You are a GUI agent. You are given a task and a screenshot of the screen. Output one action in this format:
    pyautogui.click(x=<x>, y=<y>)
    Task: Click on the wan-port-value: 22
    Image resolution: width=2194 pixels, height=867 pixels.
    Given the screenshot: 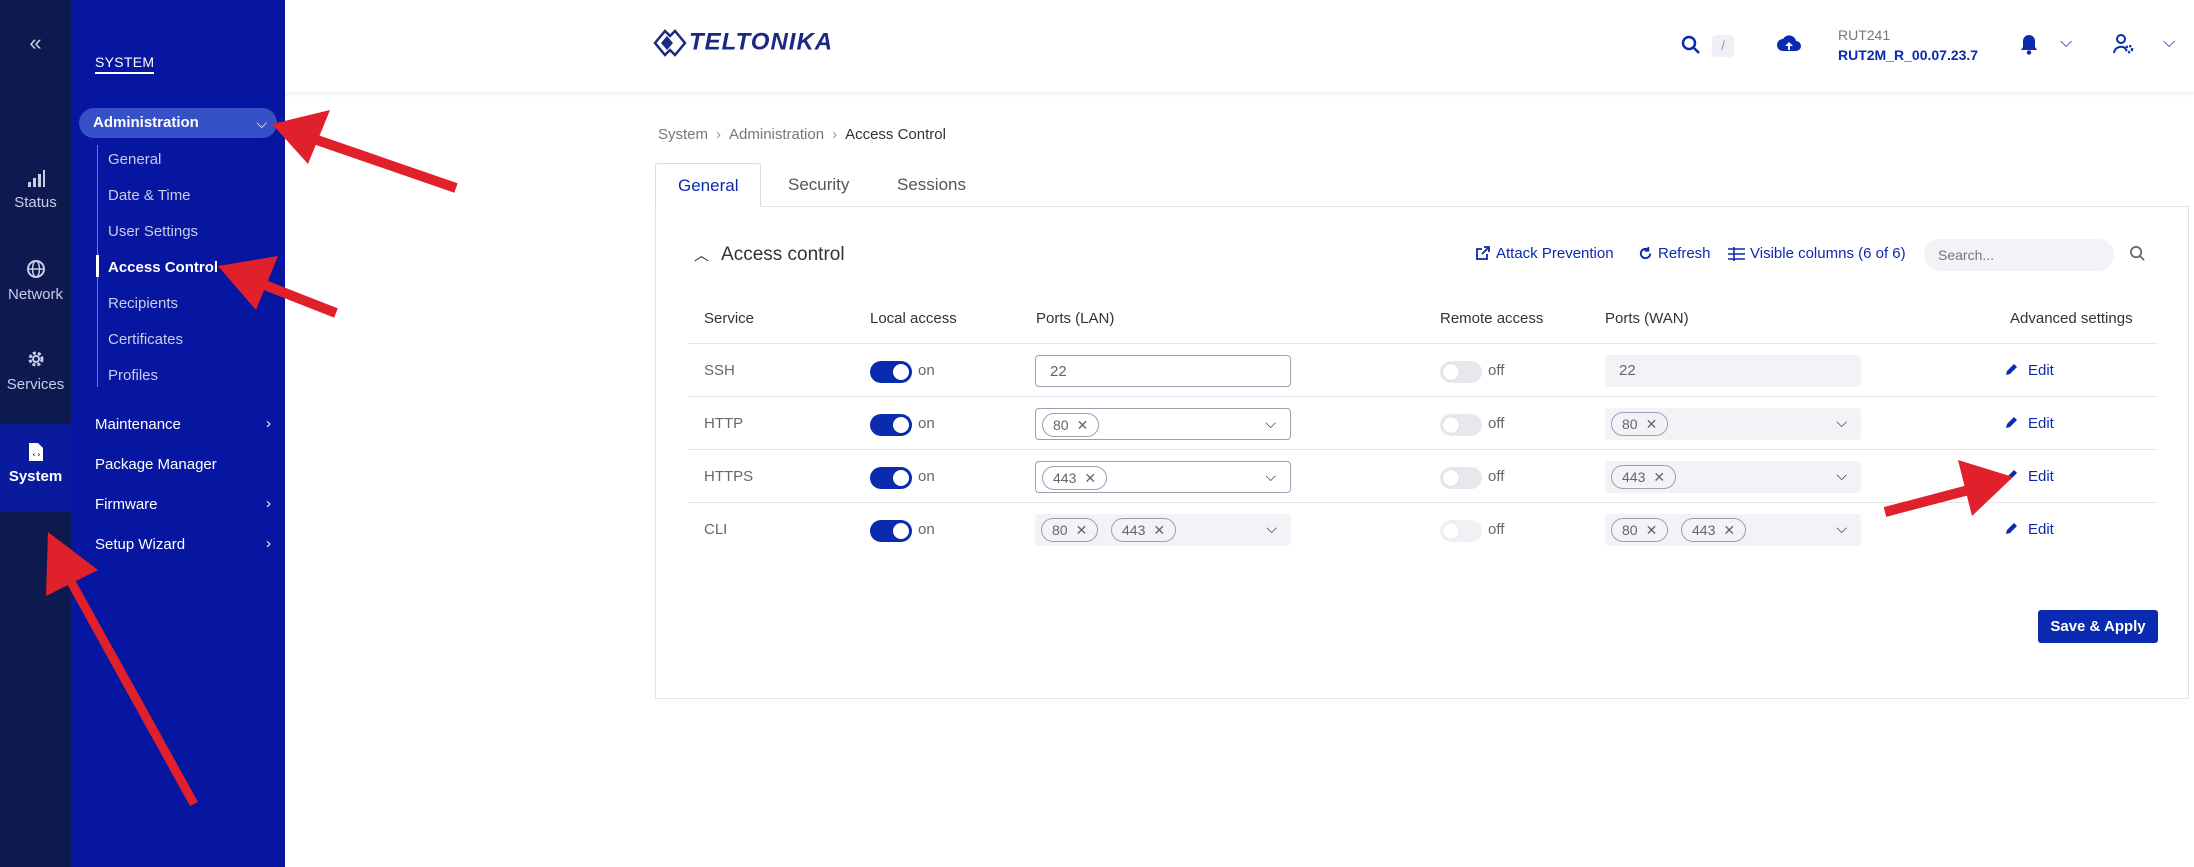 What is the action you would take?
    pyautogui.click(x=1627, y=370)
    